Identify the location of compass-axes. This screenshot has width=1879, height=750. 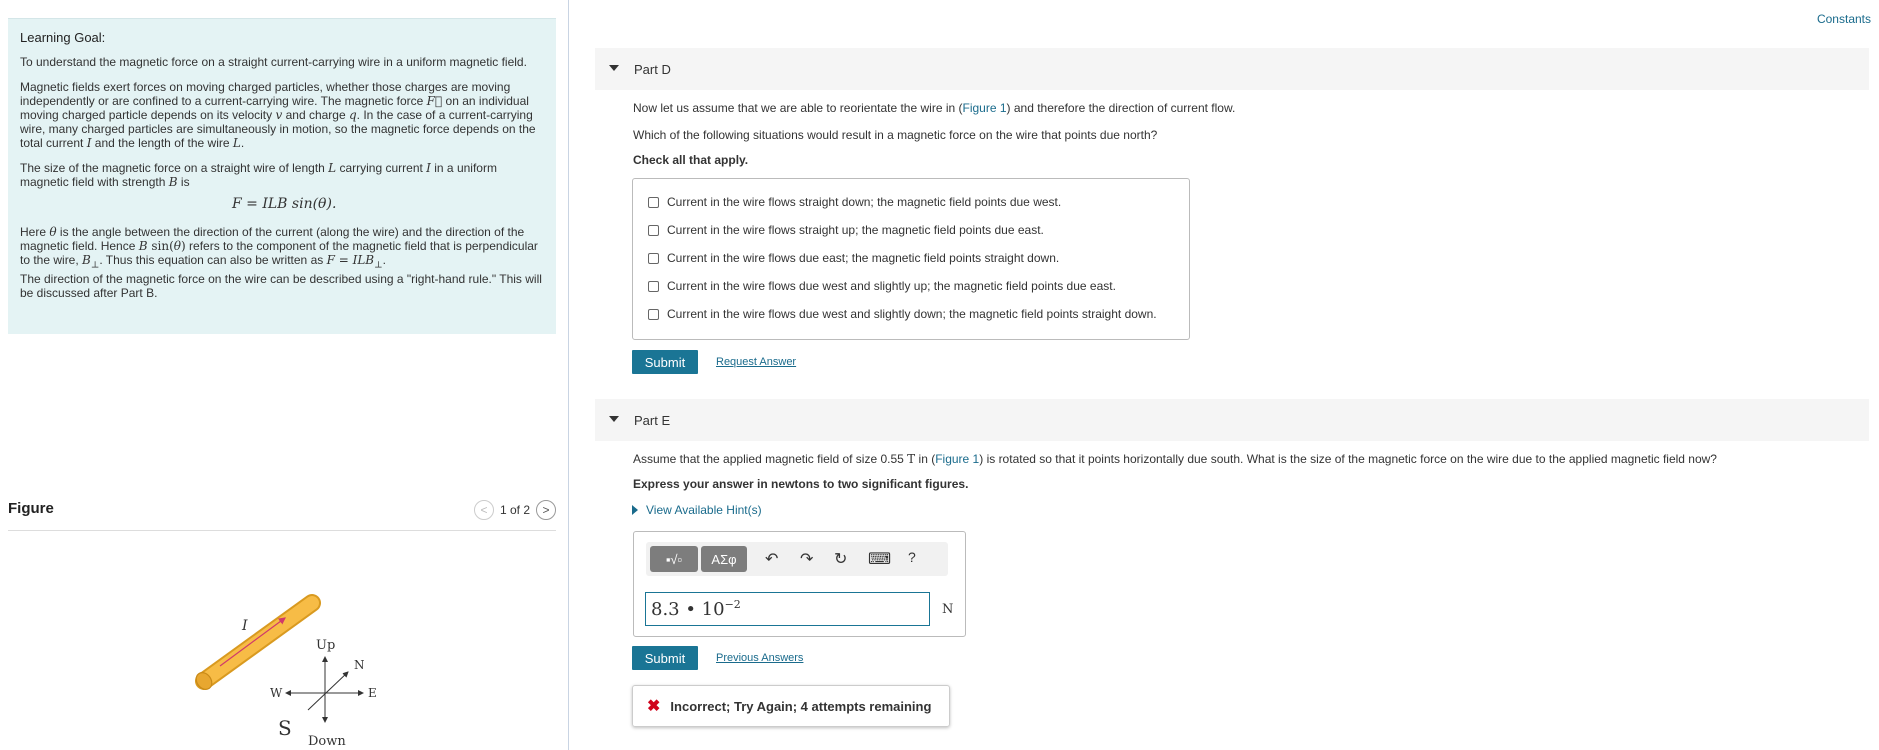
(324, 689).